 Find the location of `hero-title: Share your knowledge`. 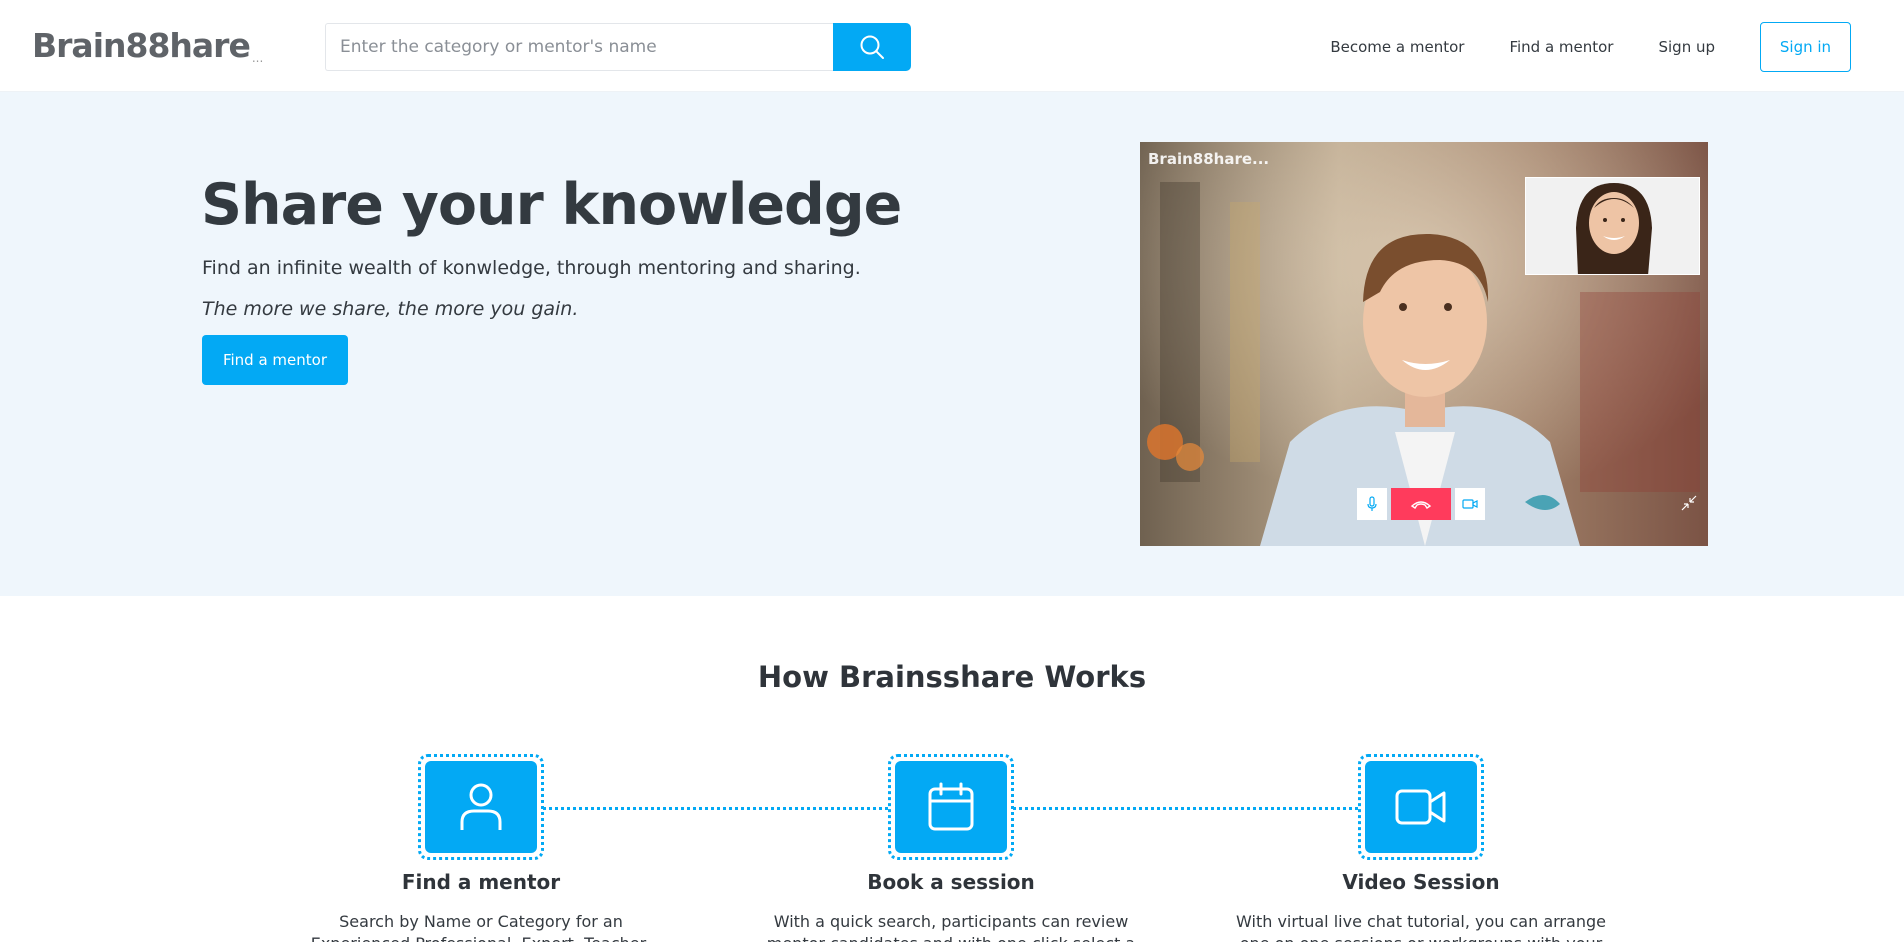

hero-title: Share your knowledge is located at coordinates (551, 205).